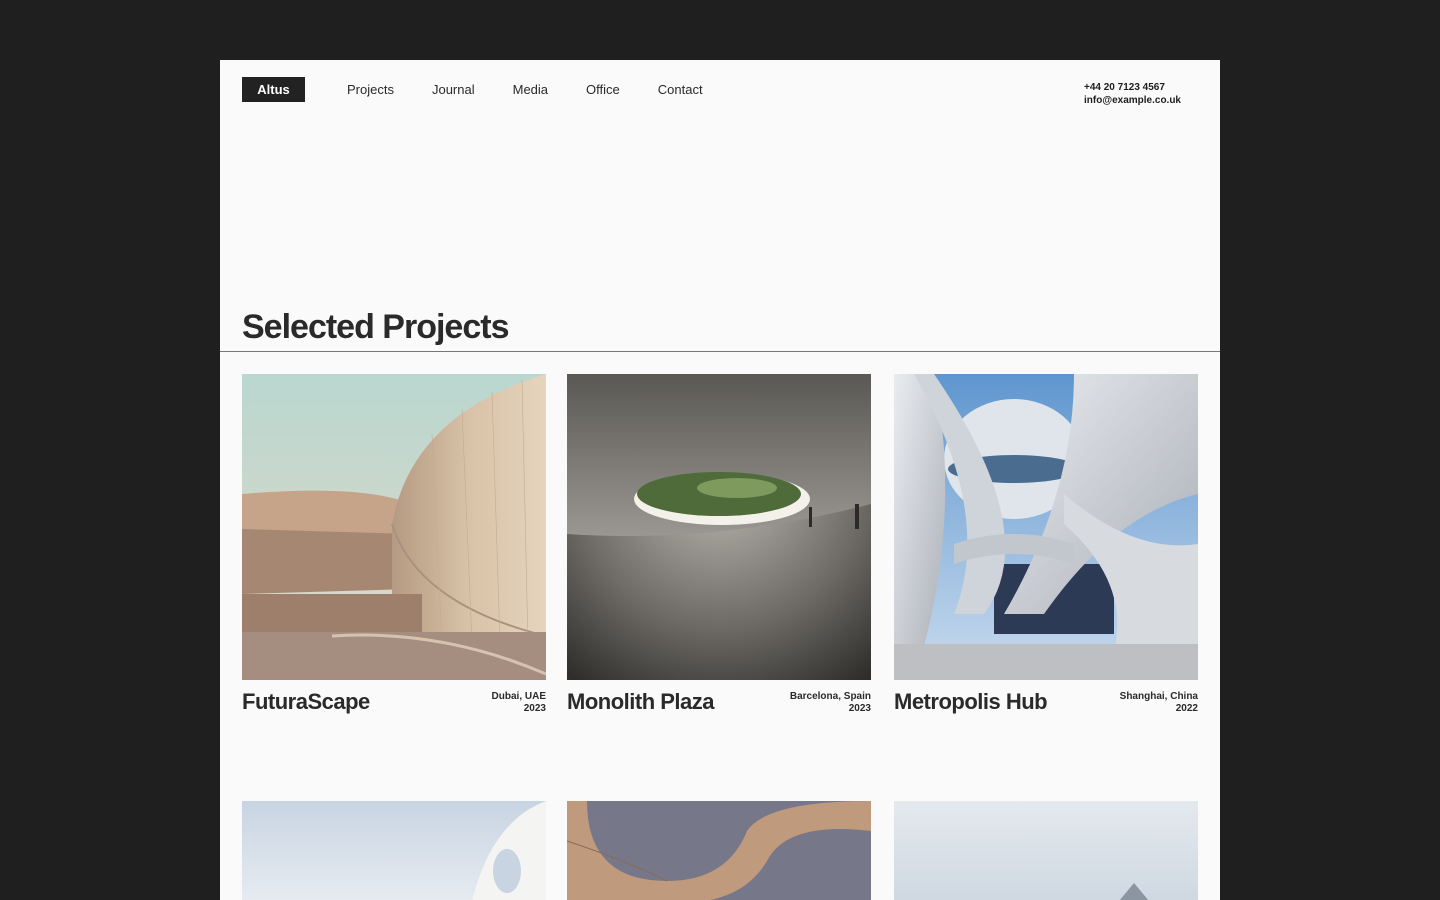 The image size is (1440, 900). I want to click on logo: Altus, so click(273, 89).